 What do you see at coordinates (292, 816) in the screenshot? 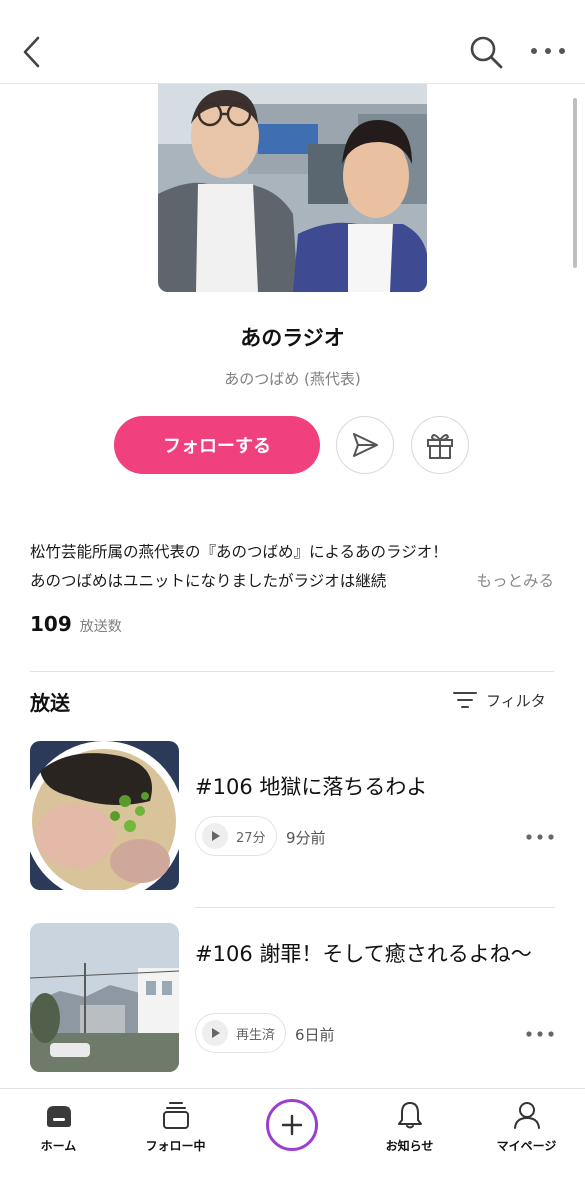
I see `episode-item: #106 地獄に落ちるわよ 27分 9分前` at bounding box center [292, 816].